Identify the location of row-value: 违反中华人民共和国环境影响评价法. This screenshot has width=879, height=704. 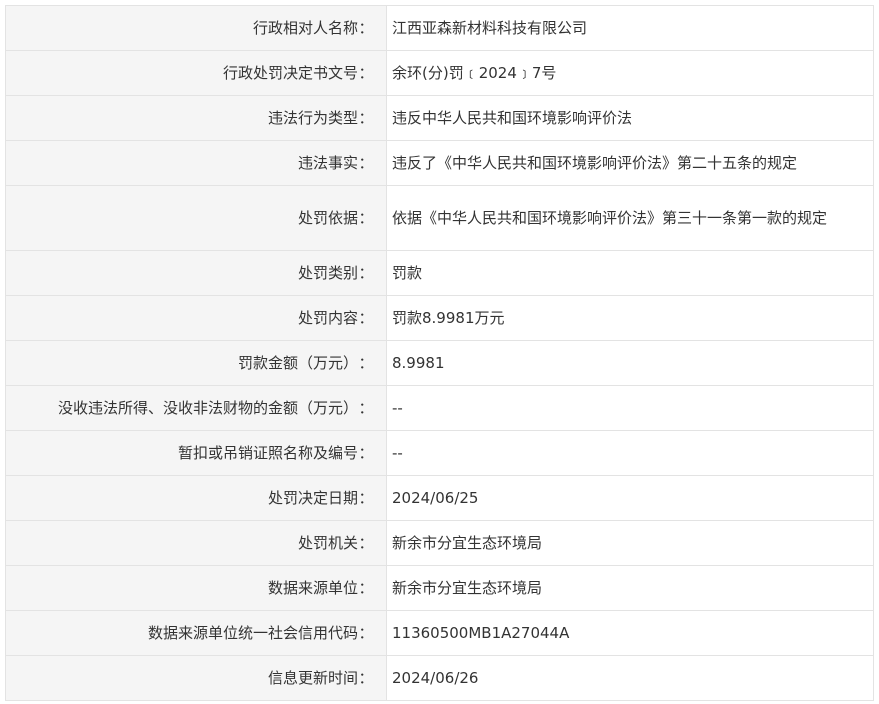
(512, 117).